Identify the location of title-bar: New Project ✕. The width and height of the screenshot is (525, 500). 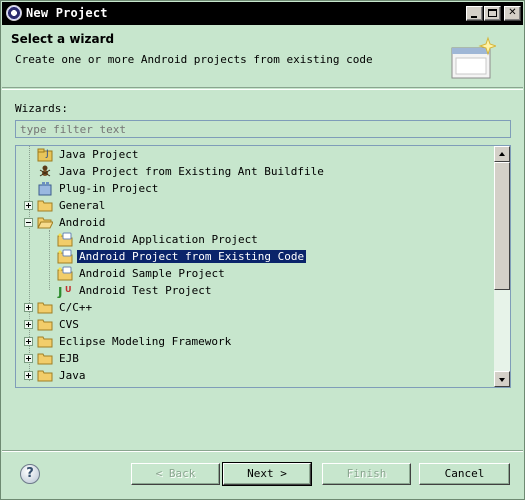
(262, 13).